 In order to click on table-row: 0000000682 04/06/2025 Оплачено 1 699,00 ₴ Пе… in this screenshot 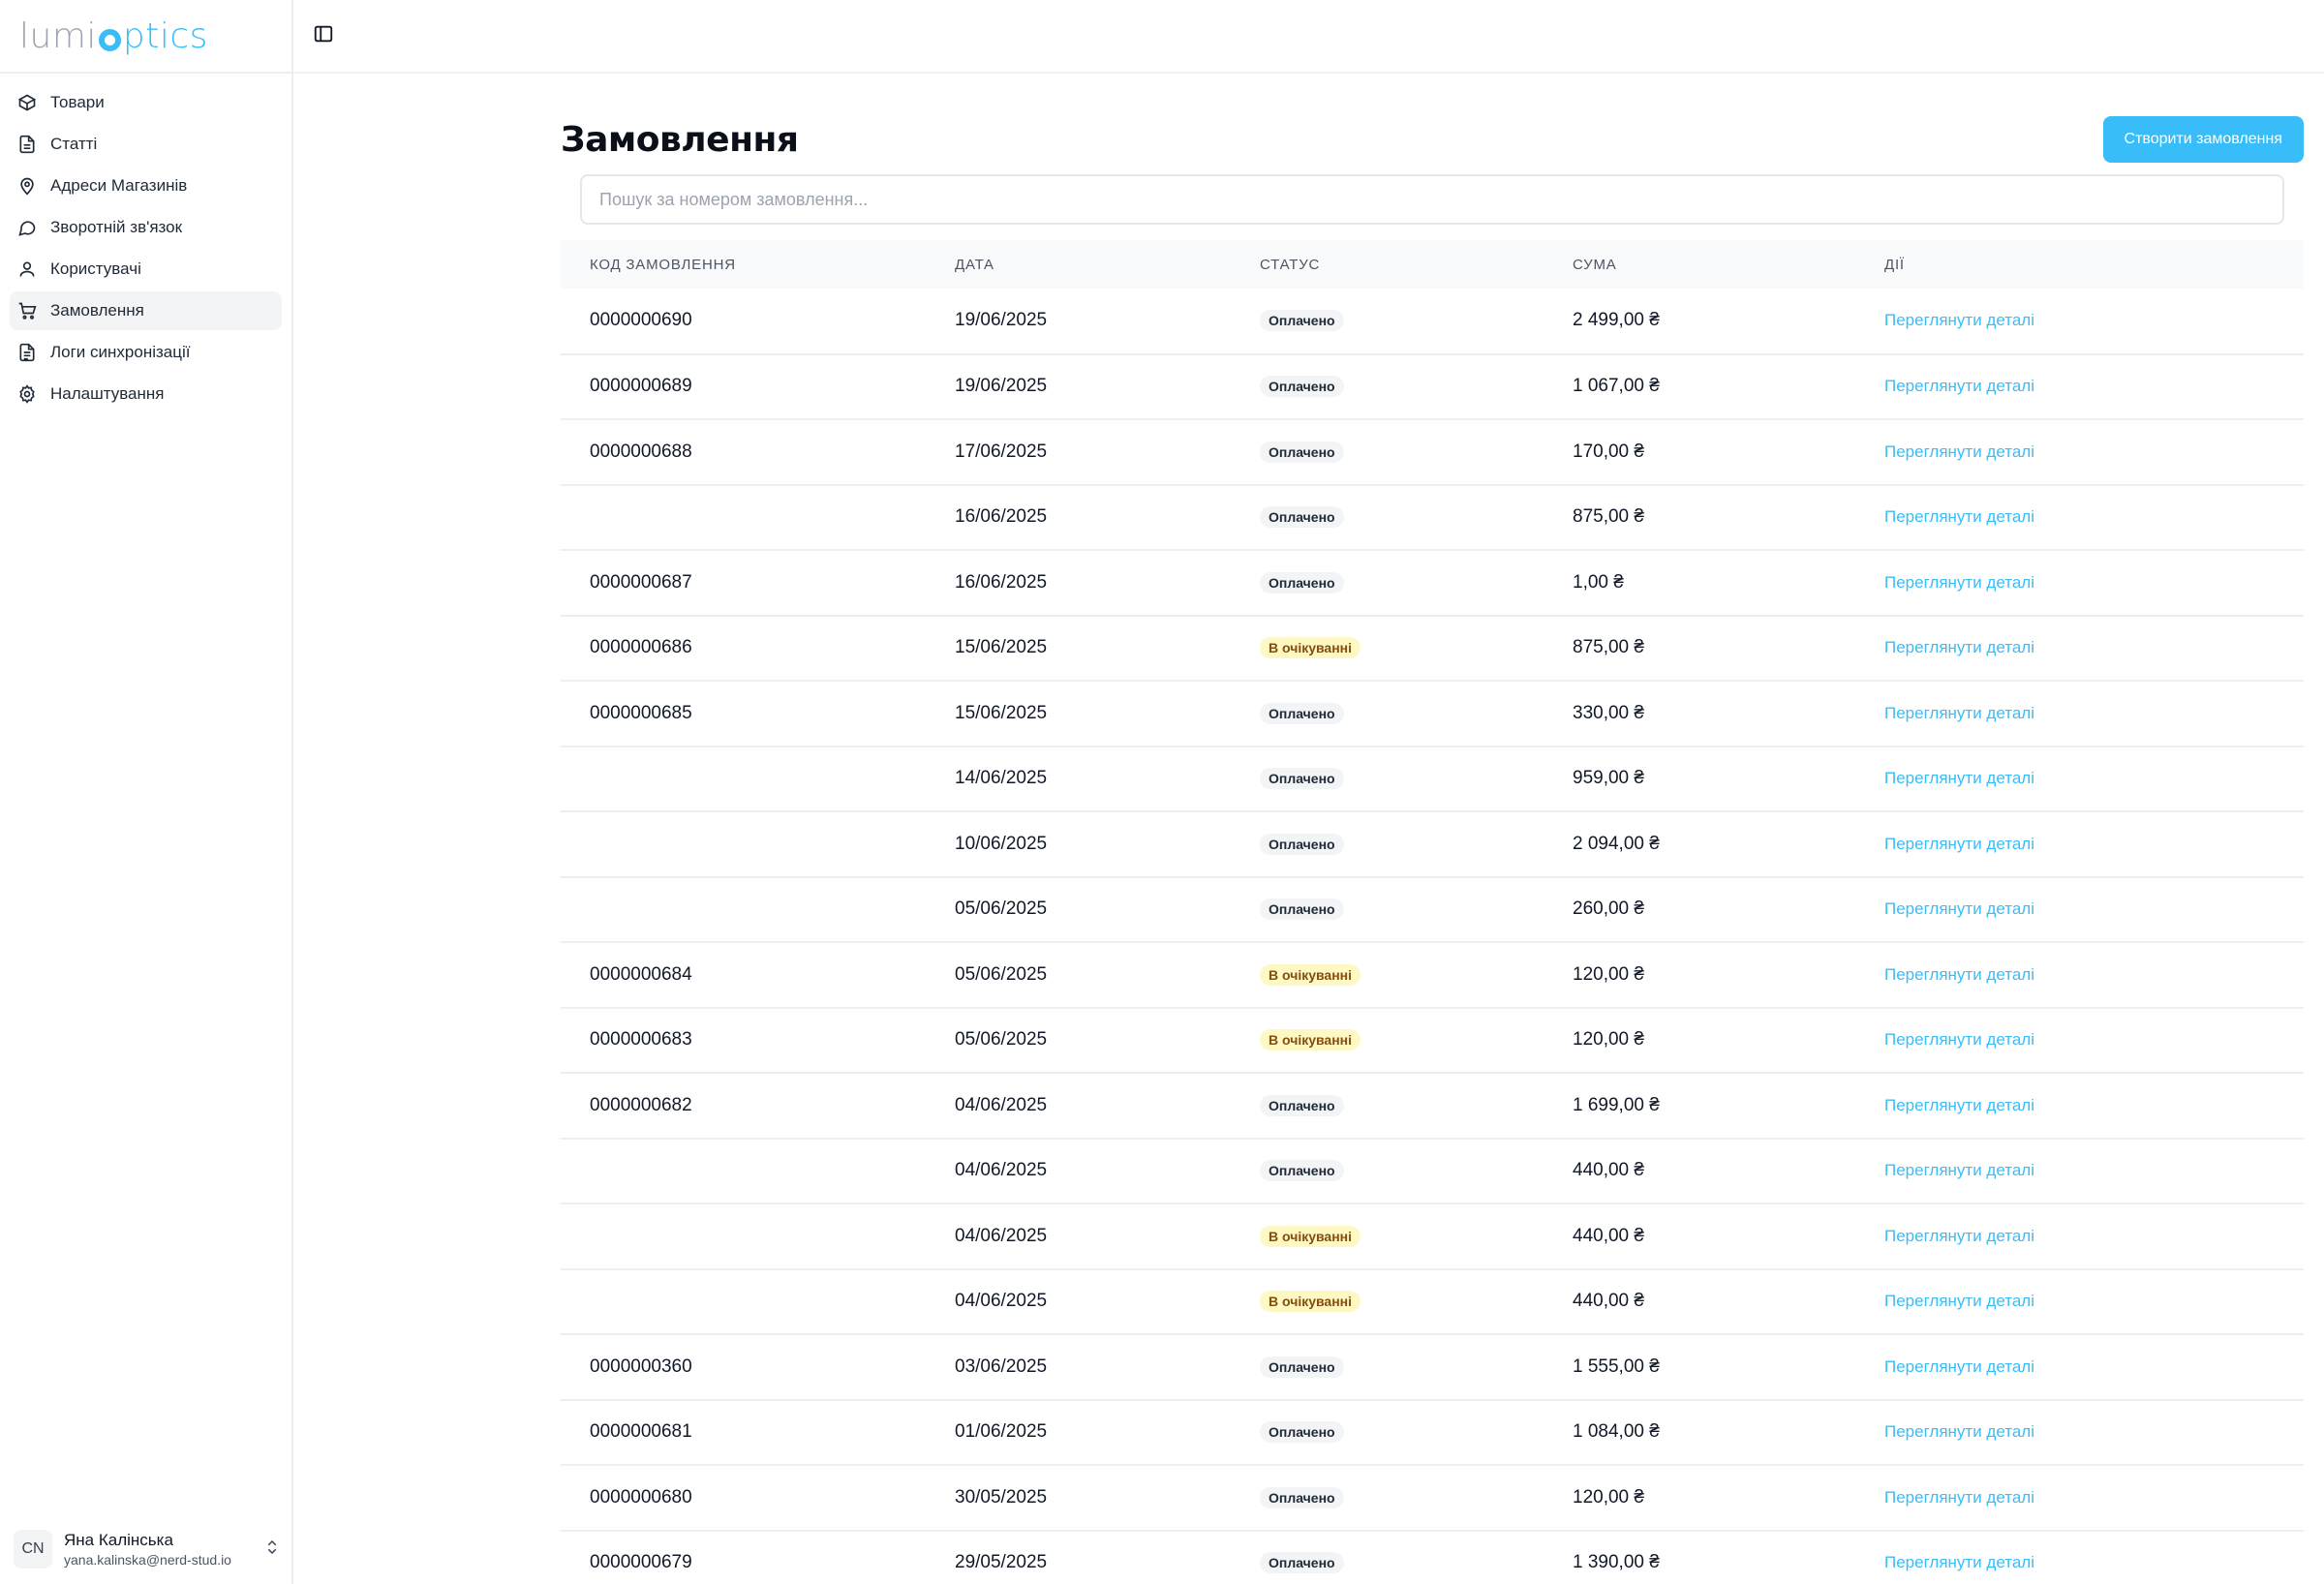, I will do `click(1433, 1106)`.